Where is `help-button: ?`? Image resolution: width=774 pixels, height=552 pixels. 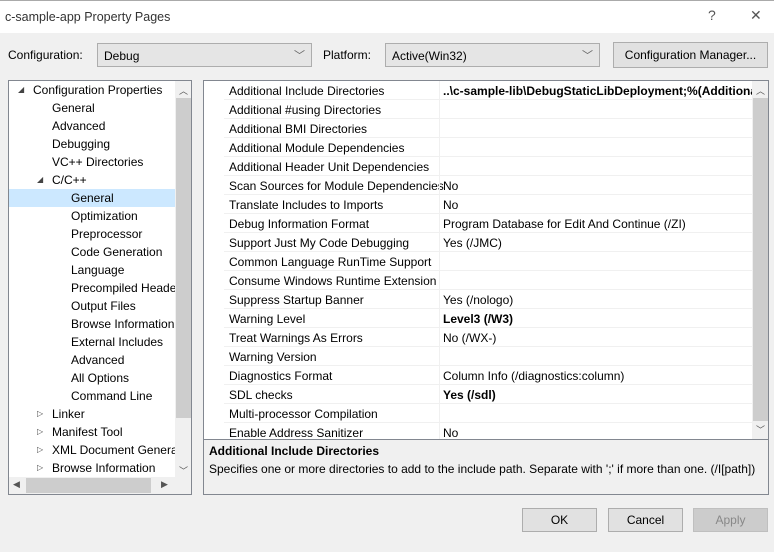
help-button: ? is located at coordinates (712, 15).